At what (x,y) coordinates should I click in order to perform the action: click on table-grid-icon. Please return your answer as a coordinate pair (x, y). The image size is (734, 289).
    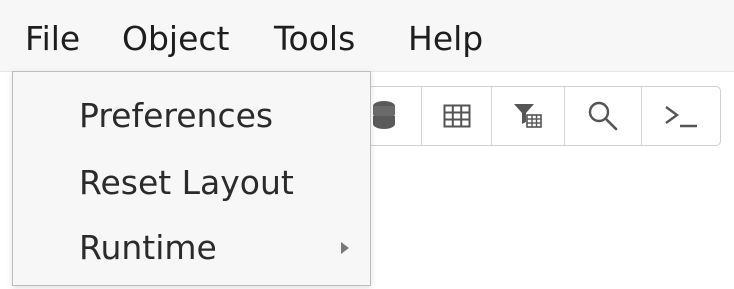
    Looking at the image, I should click on (456, 116).